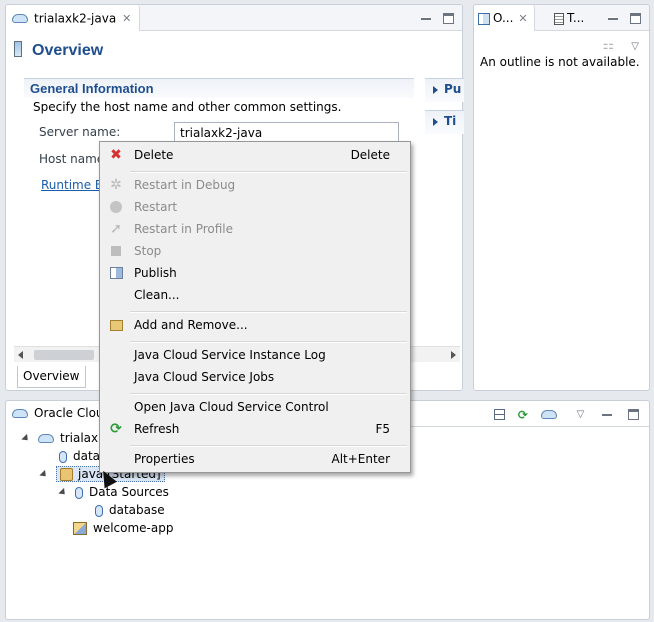 Image resolution: width=654 pixels, height=622 pixels. I want to click on tree-node-data-sources: Data Sources, so click(113, 492).